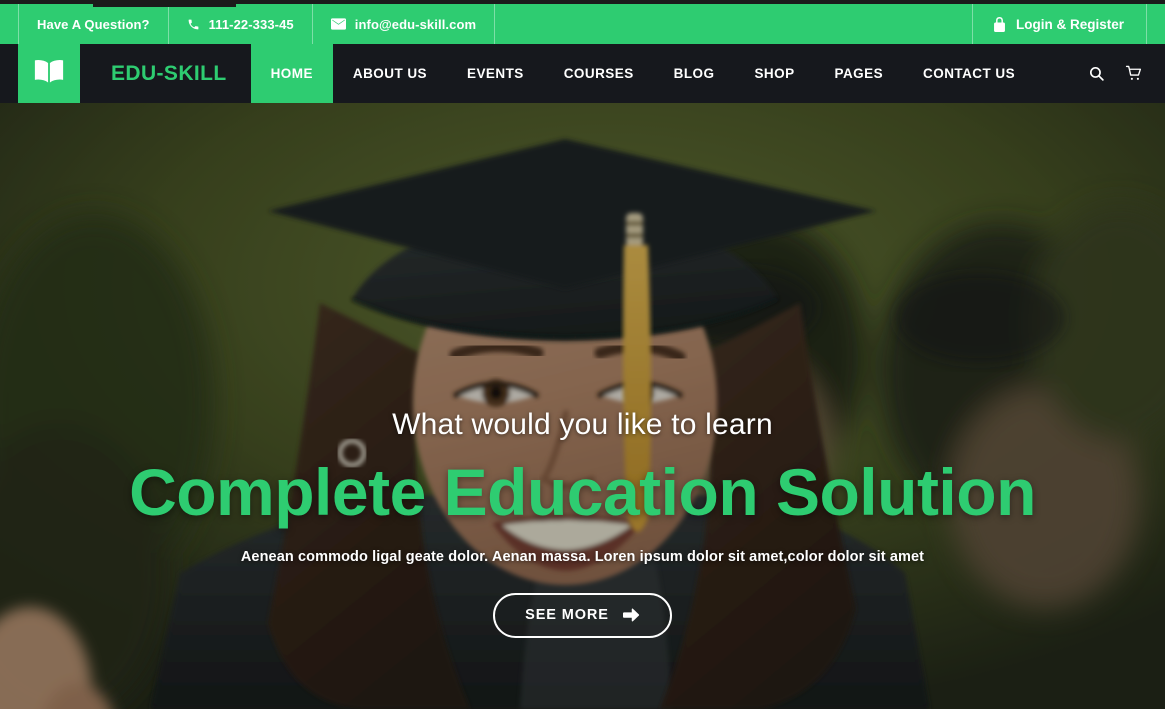 The width and height of the screenshot is (1165, 709). What do you see at coordinates (969, 73) in the screenshot?
I see `nav-item-contact-us: CONTACT US` at bounding box center [969, 73].